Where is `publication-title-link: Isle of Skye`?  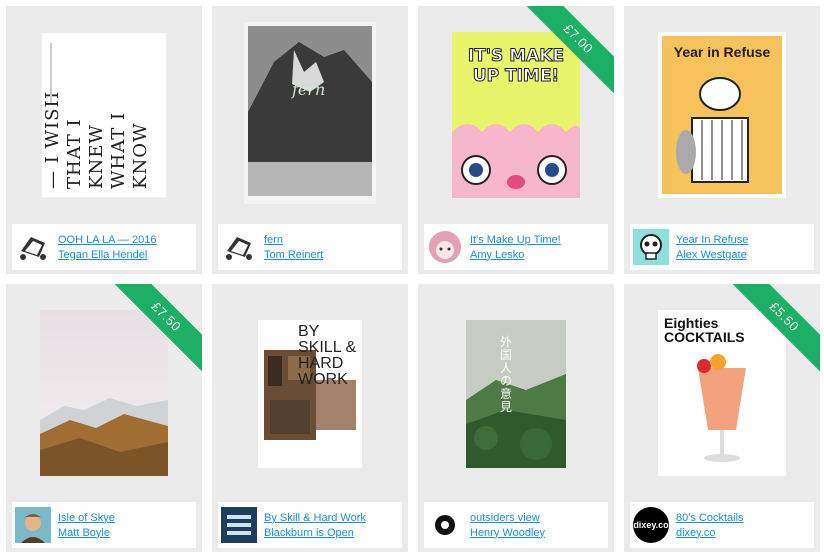
publication-title-link: Isle of Skye is located at coordinates (86, 518).